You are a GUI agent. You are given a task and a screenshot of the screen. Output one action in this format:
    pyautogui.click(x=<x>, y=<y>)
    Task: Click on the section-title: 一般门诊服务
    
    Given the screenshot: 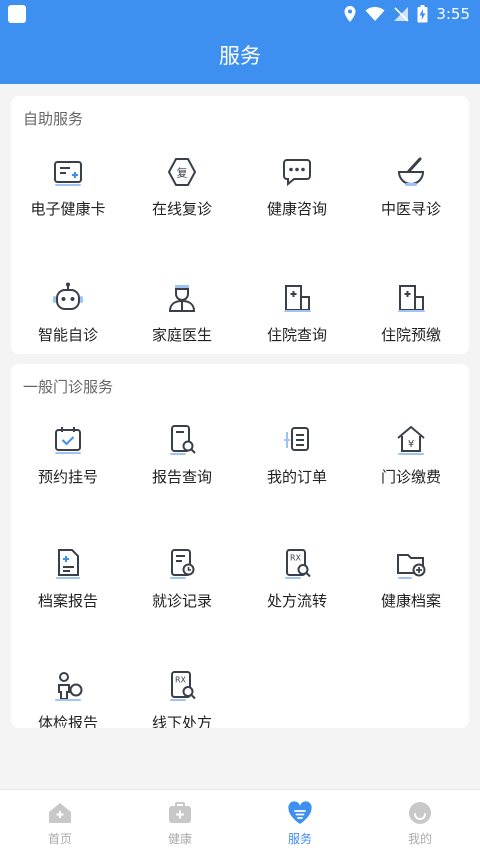 What is the action you would take?
    pyautogui.click(x=68, y=387)
    